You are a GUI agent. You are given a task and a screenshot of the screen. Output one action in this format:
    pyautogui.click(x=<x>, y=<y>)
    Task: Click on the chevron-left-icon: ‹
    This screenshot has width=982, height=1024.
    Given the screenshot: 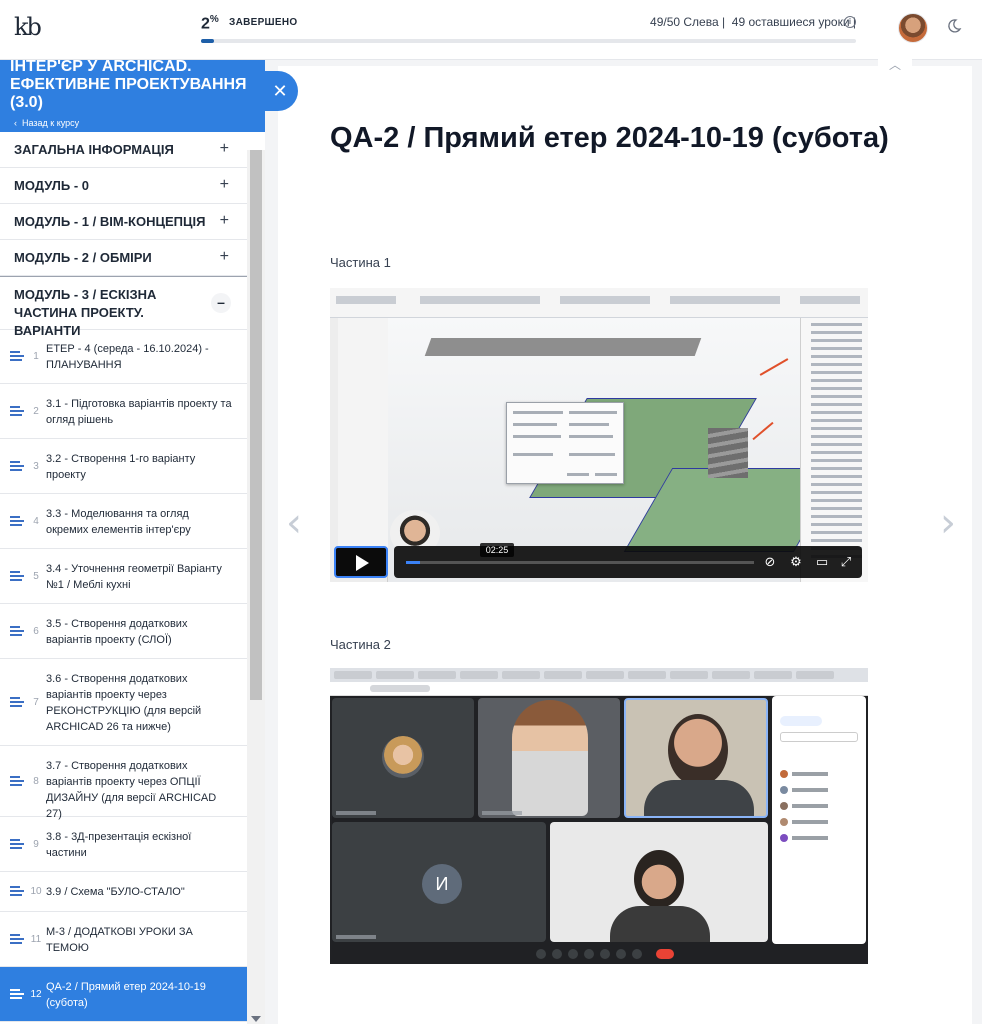 What is the action you would take?
    pyautogui.click(x=15, y=123)
    